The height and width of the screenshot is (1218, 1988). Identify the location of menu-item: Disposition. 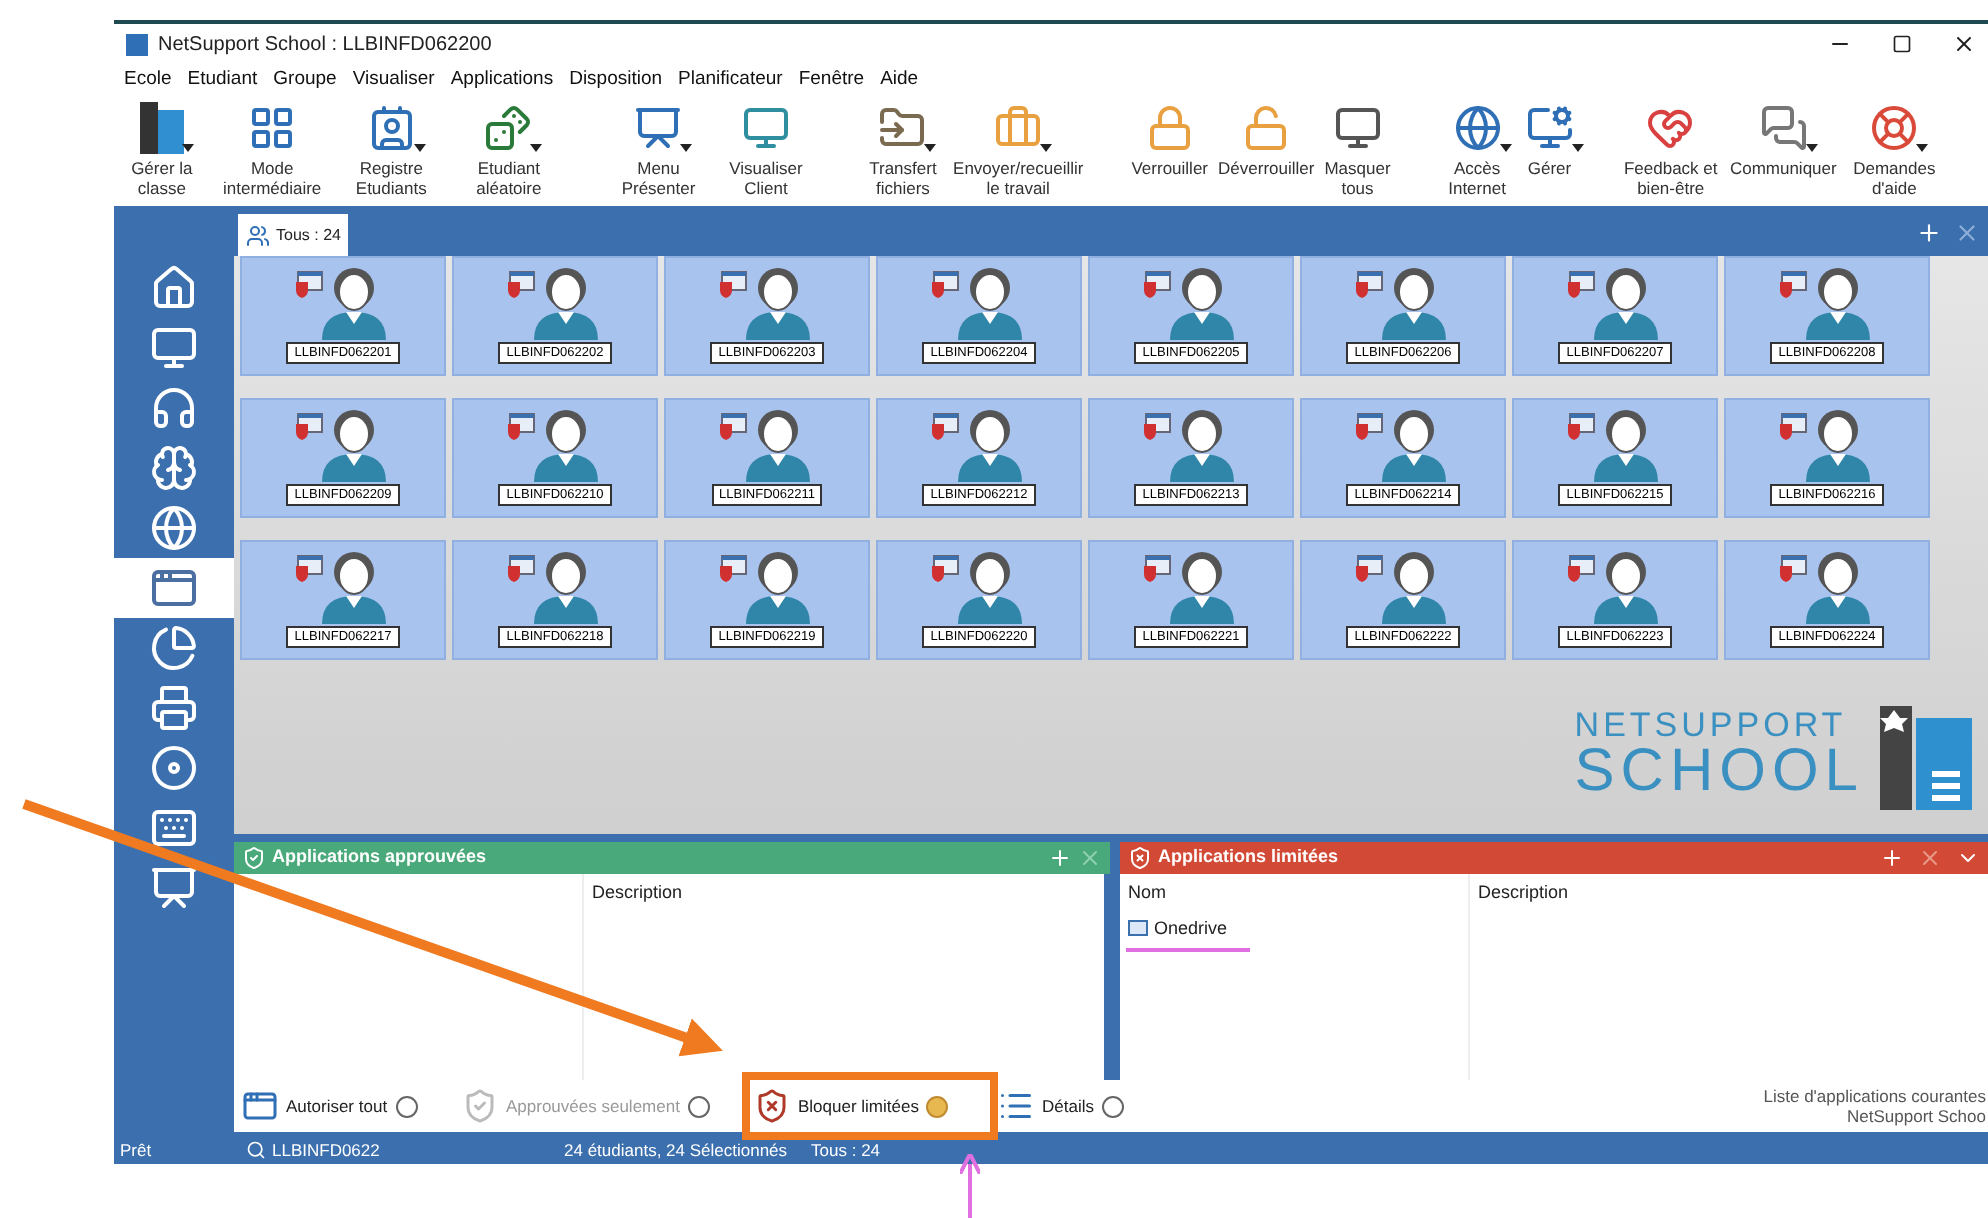
(616, 81).